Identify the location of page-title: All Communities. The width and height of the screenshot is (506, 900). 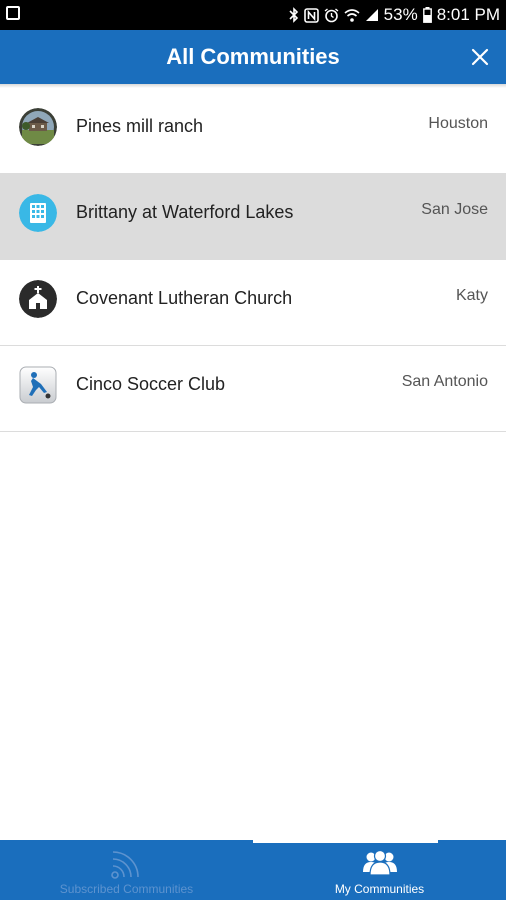
(253, 56).